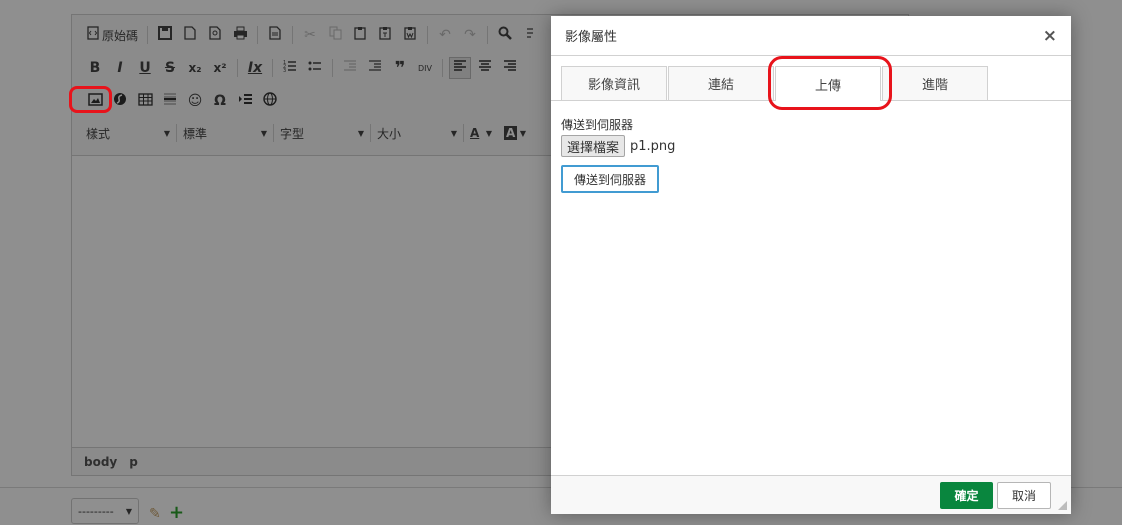 The image size is (1122, 525). I want to click on tab-image-info: 影像資訊, so click(614, 83).